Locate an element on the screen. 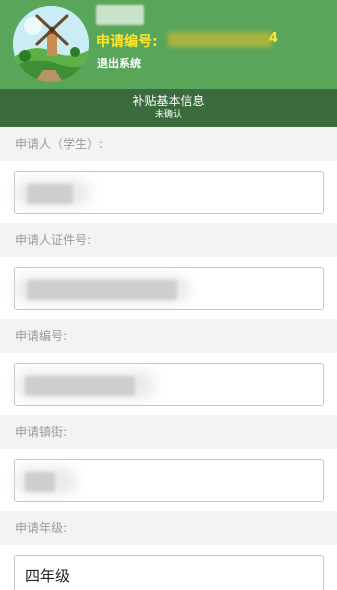 The width and height of the screenshot is (337, 590). user-name-redacted is located at coordinates (120, 15).